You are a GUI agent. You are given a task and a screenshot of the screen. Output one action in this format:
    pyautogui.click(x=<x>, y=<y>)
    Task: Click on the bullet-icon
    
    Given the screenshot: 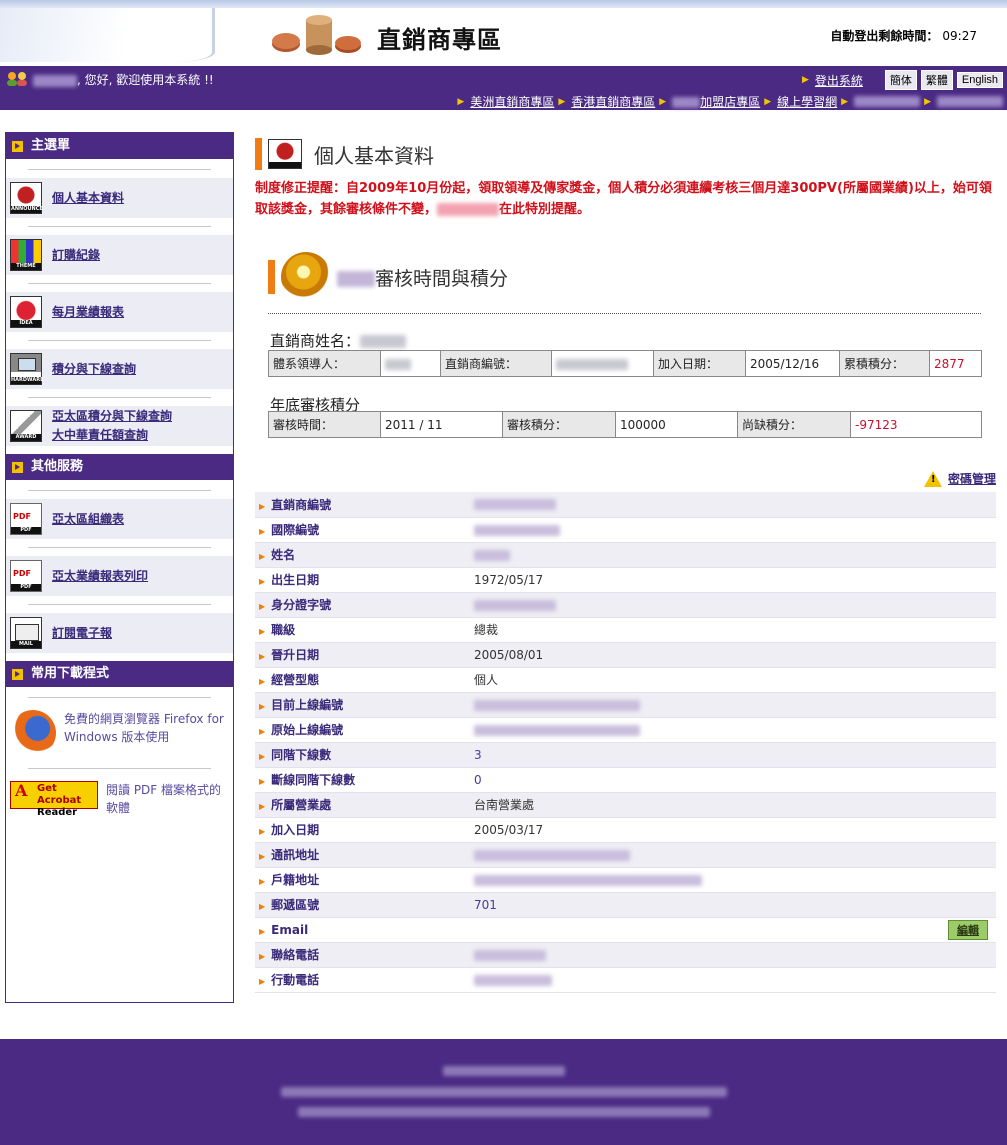 What is the action you would take?
    pyautogui.click(x=17, y=674)
    